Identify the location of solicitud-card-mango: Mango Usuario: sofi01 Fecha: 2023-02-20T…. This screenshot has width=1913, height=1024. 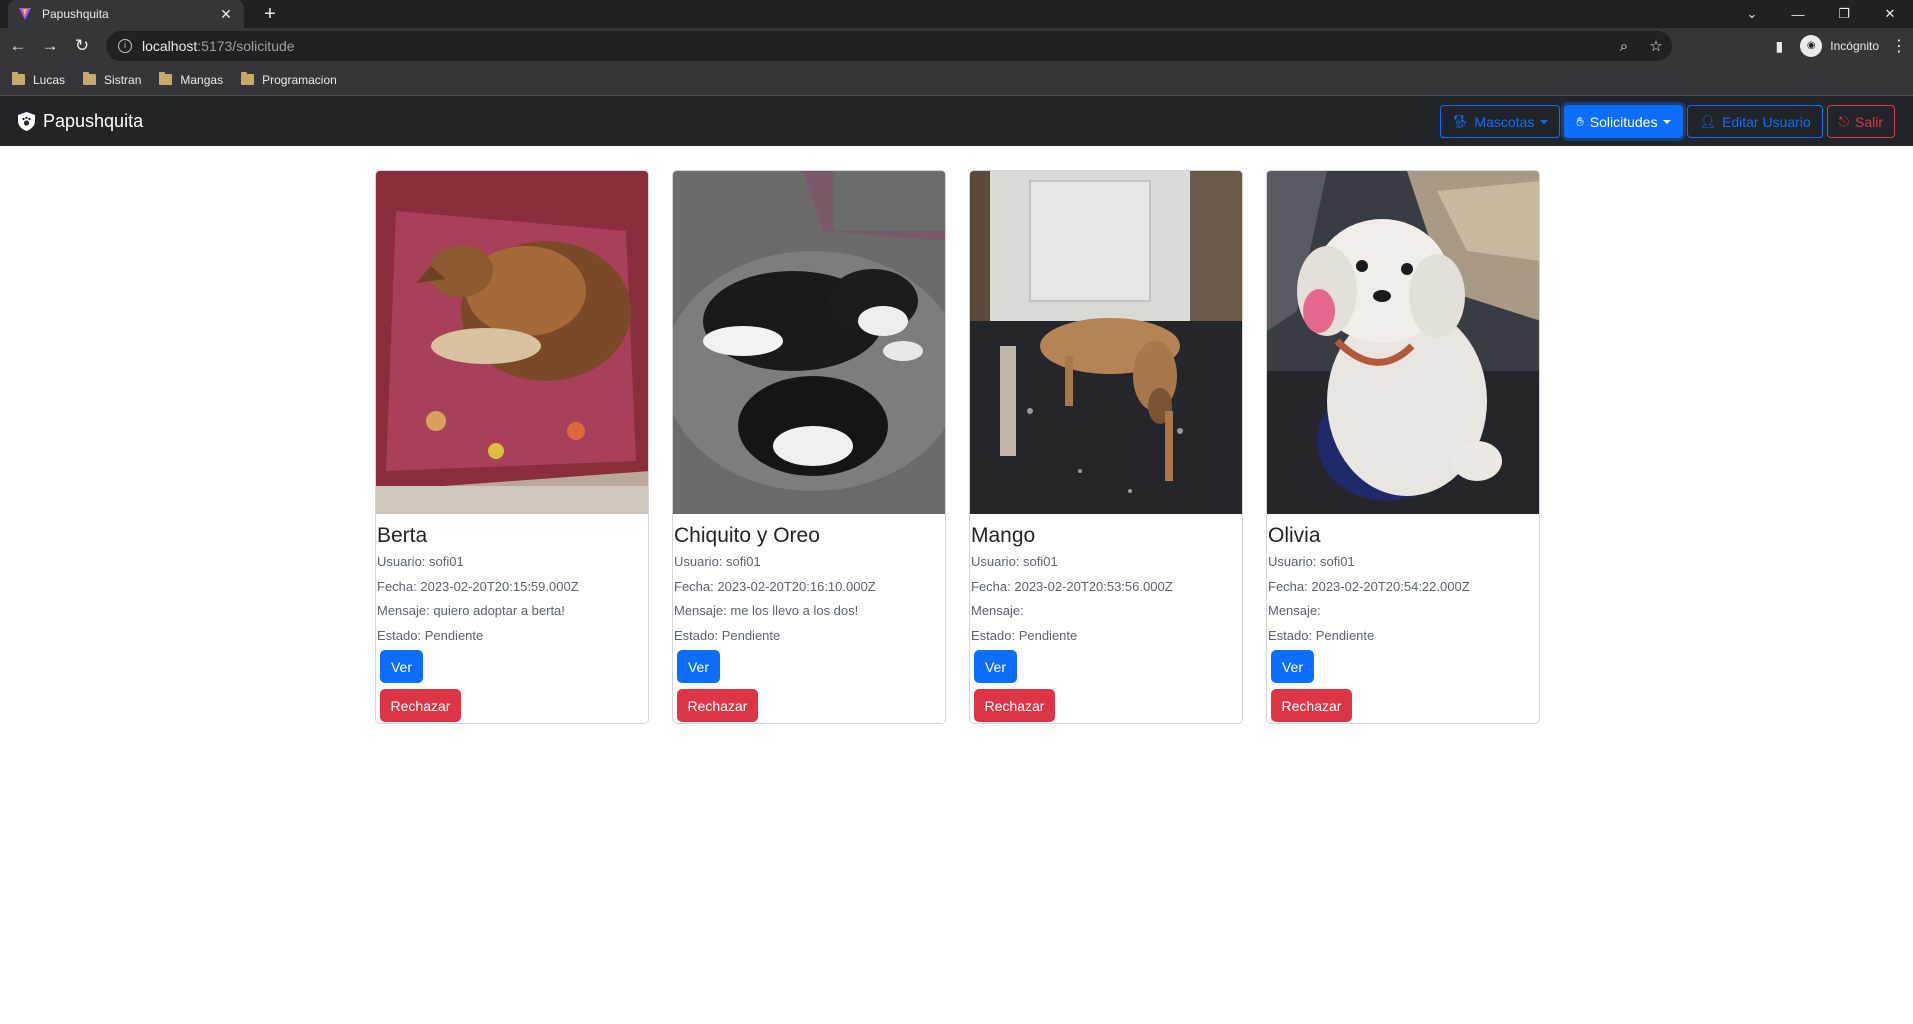
(1106, 447).